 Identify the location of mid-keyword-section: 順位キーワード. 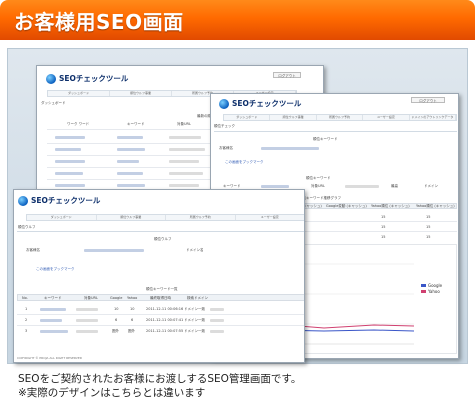
(318, 178).